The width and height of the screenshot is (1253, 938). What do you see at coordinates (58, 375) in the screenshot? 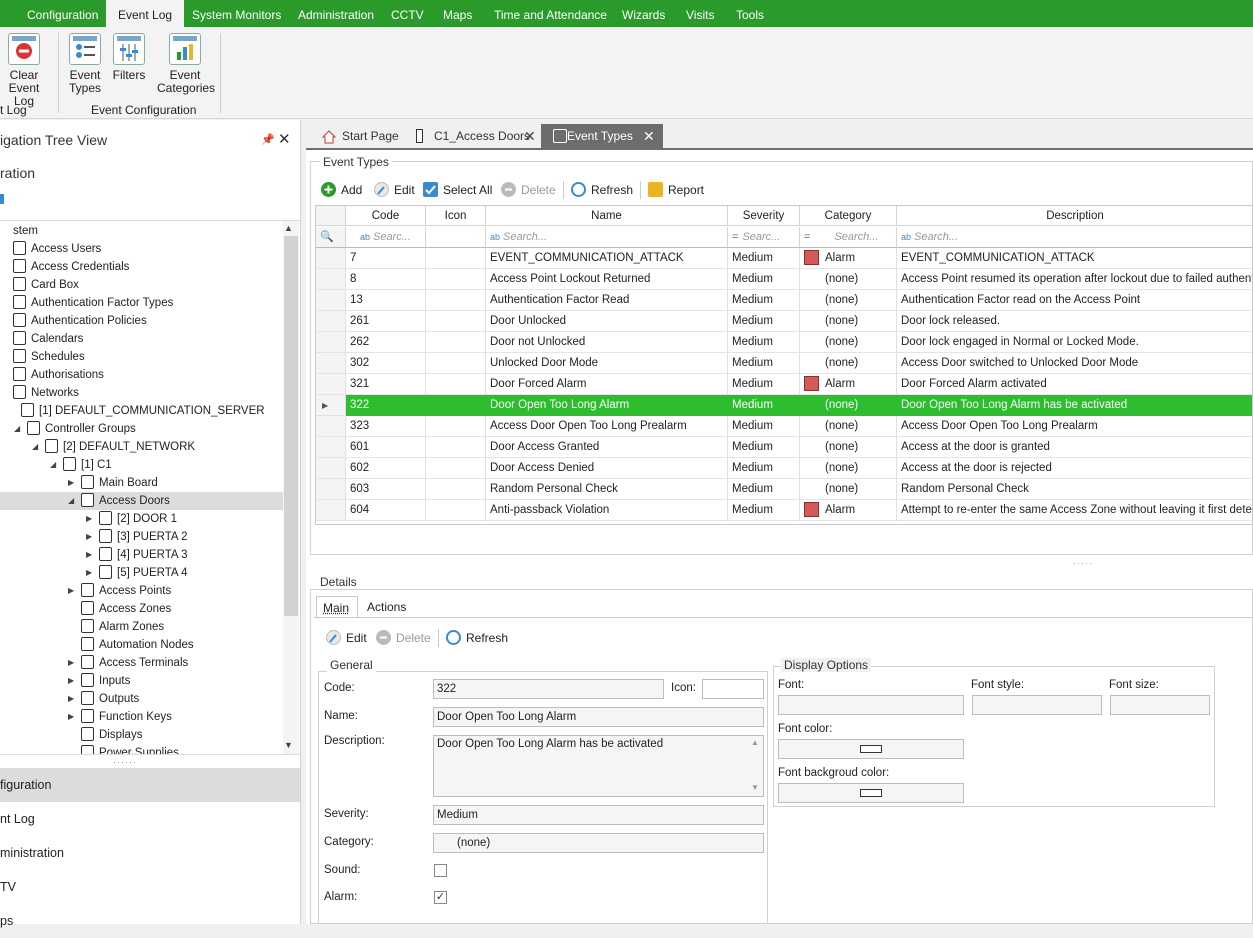
I see `tree-node: Authorisations` at bounding box center [58, 375].